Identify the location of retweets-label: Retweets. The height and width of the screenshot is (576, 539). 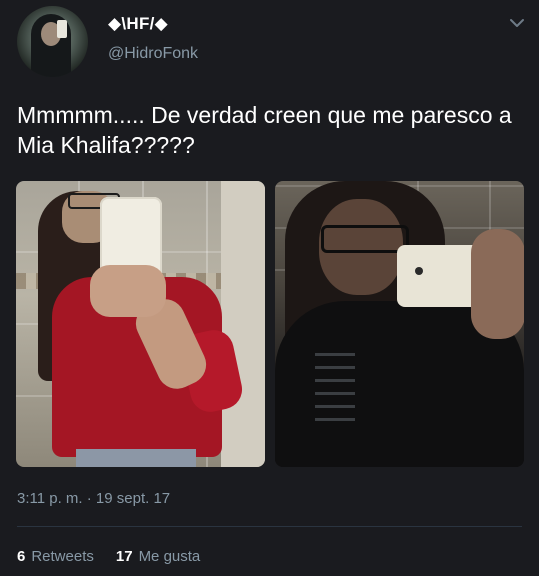
(62, 556).